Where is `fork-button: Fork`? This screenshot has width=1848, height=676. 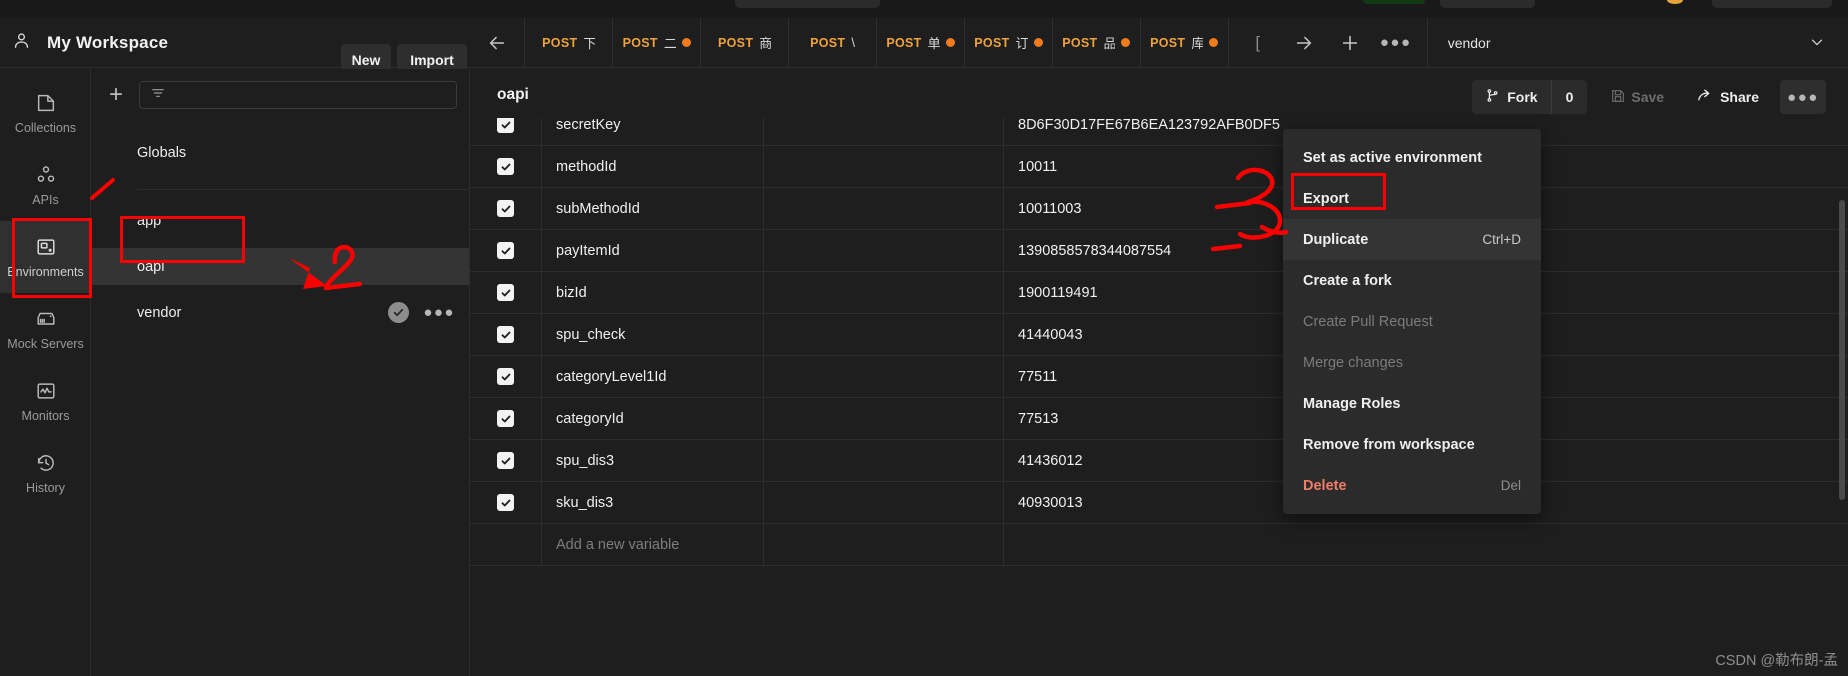
fork-button: Fork is located at coordinates (1511, 97).